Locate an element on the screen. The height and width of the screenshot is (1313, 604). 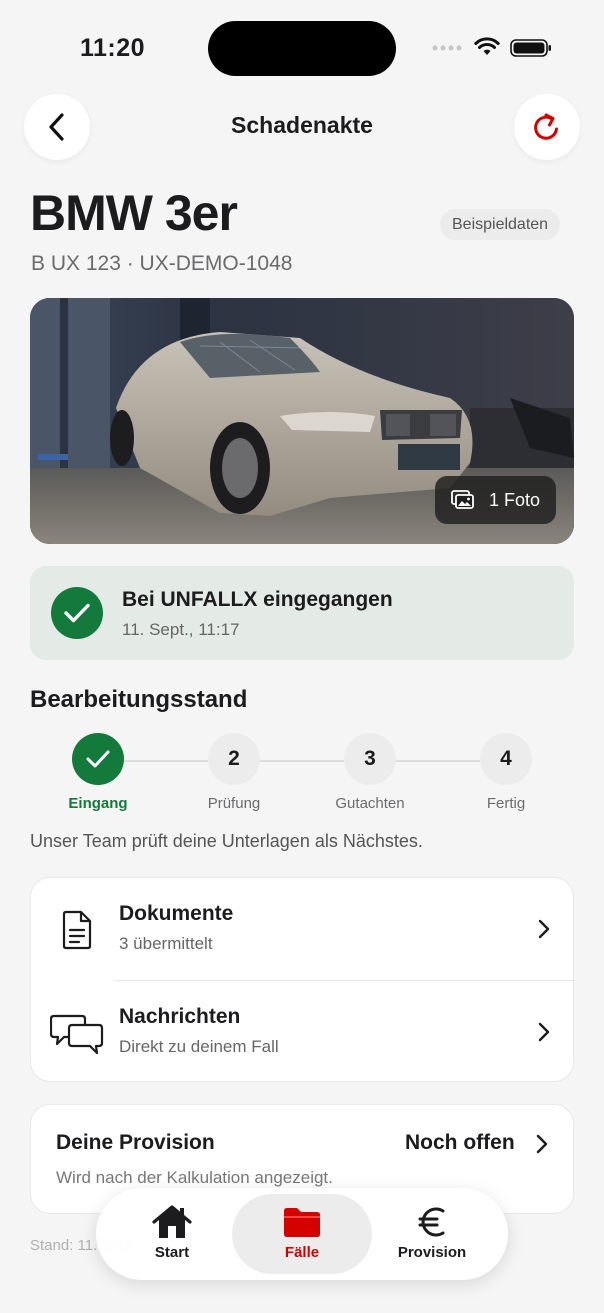
photo-gallery-icon is located at coordinates (462, 499).